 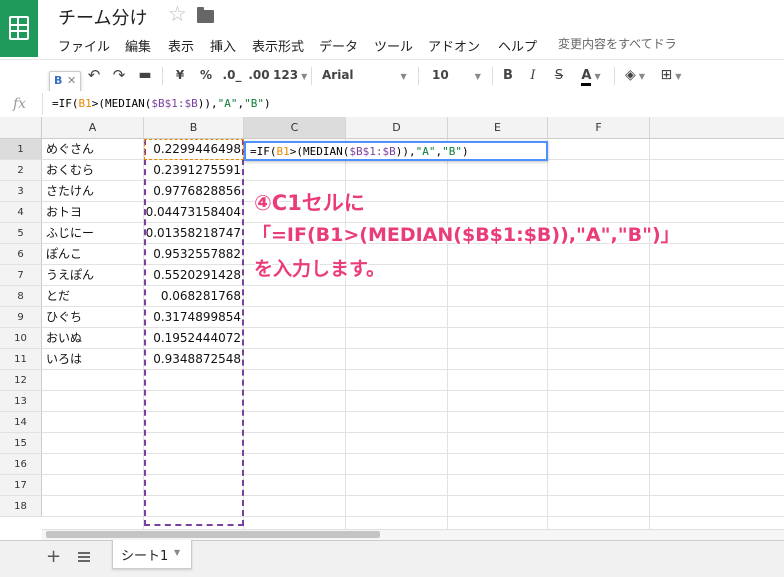 I want to click on row-header: 4, so click(x=21, y=212).